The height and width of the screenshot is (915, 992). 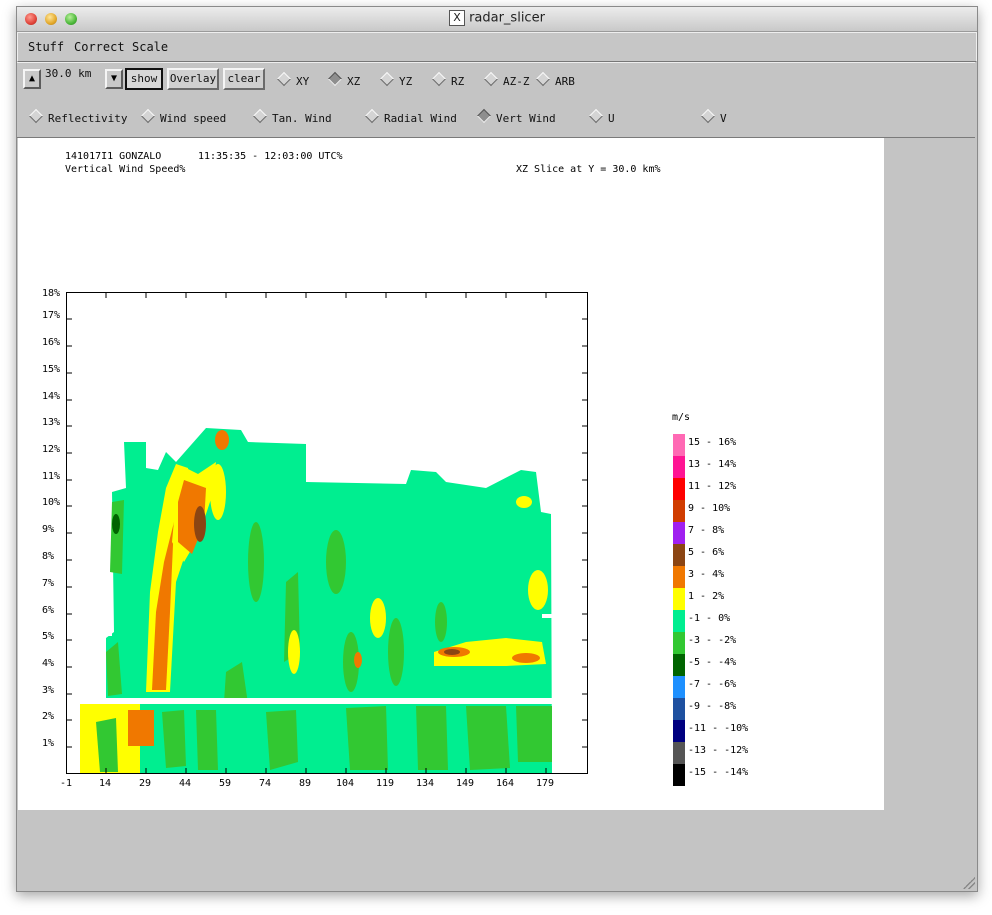 I want to click on title-bar: Xradar_slicer, so click(x=497, y=19).